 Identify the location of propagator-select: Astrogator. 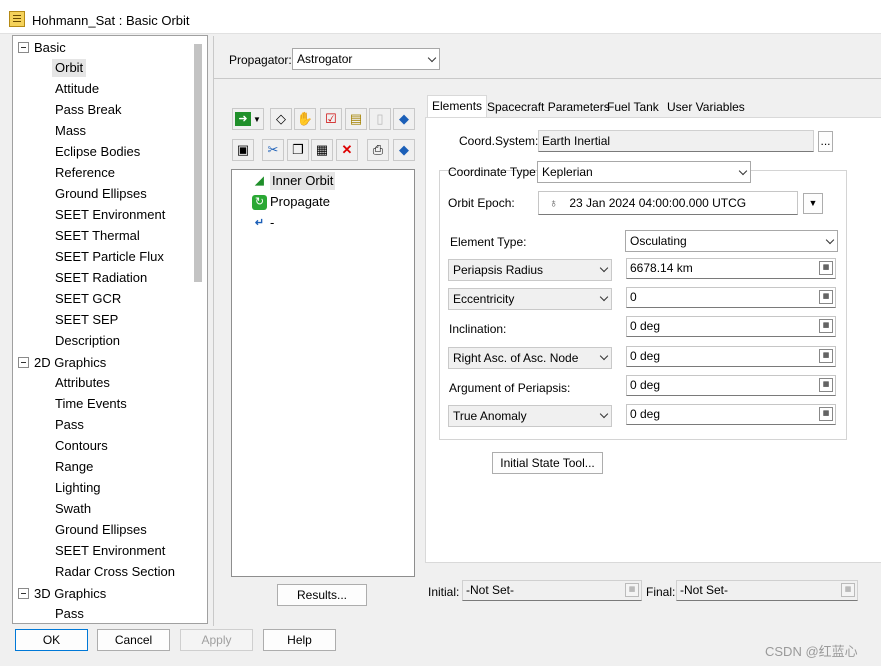
(366, 59).